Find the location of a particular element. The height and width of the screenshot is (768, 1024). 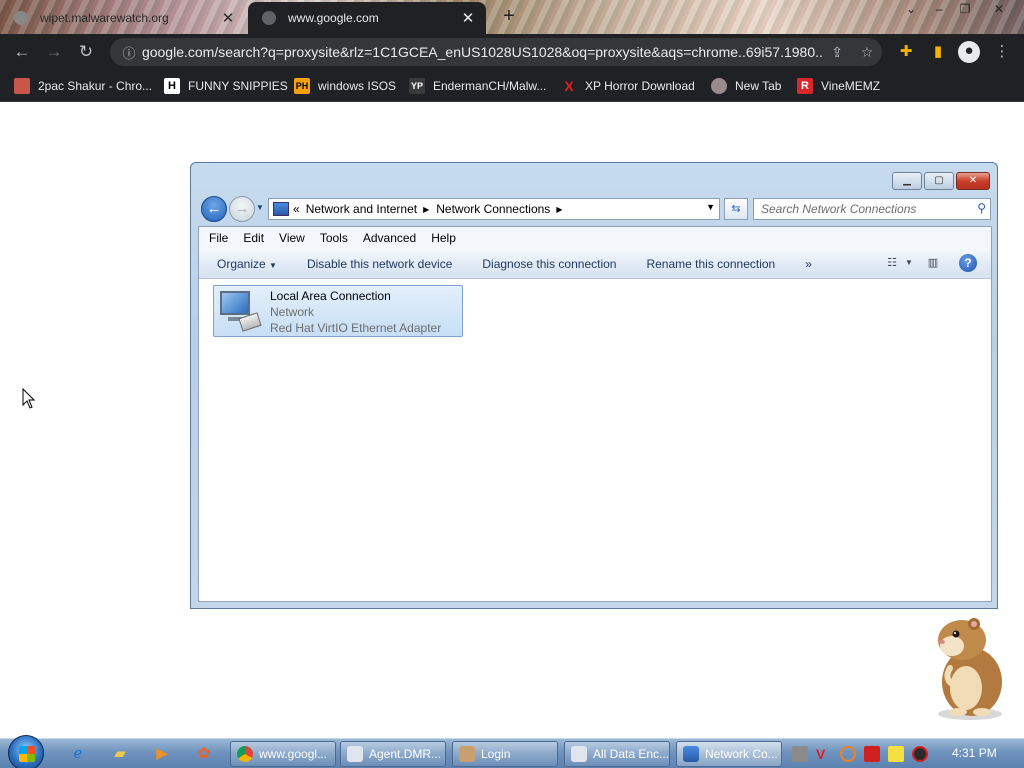

menu-tools: Tools is located at coordinates (334, 238).